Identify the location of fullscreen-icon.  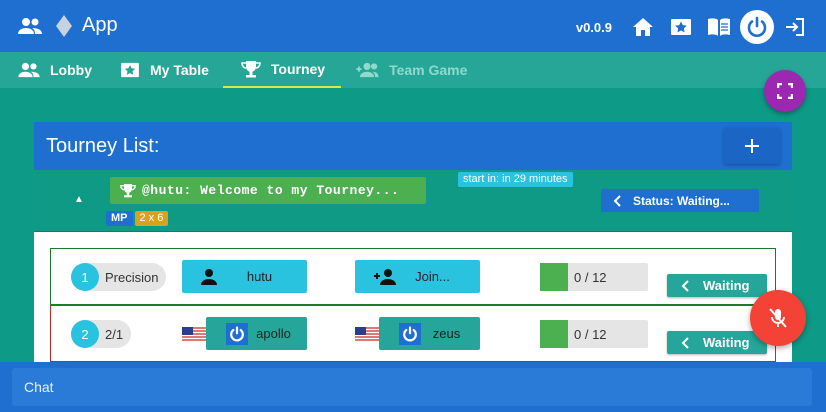
(785, 91).